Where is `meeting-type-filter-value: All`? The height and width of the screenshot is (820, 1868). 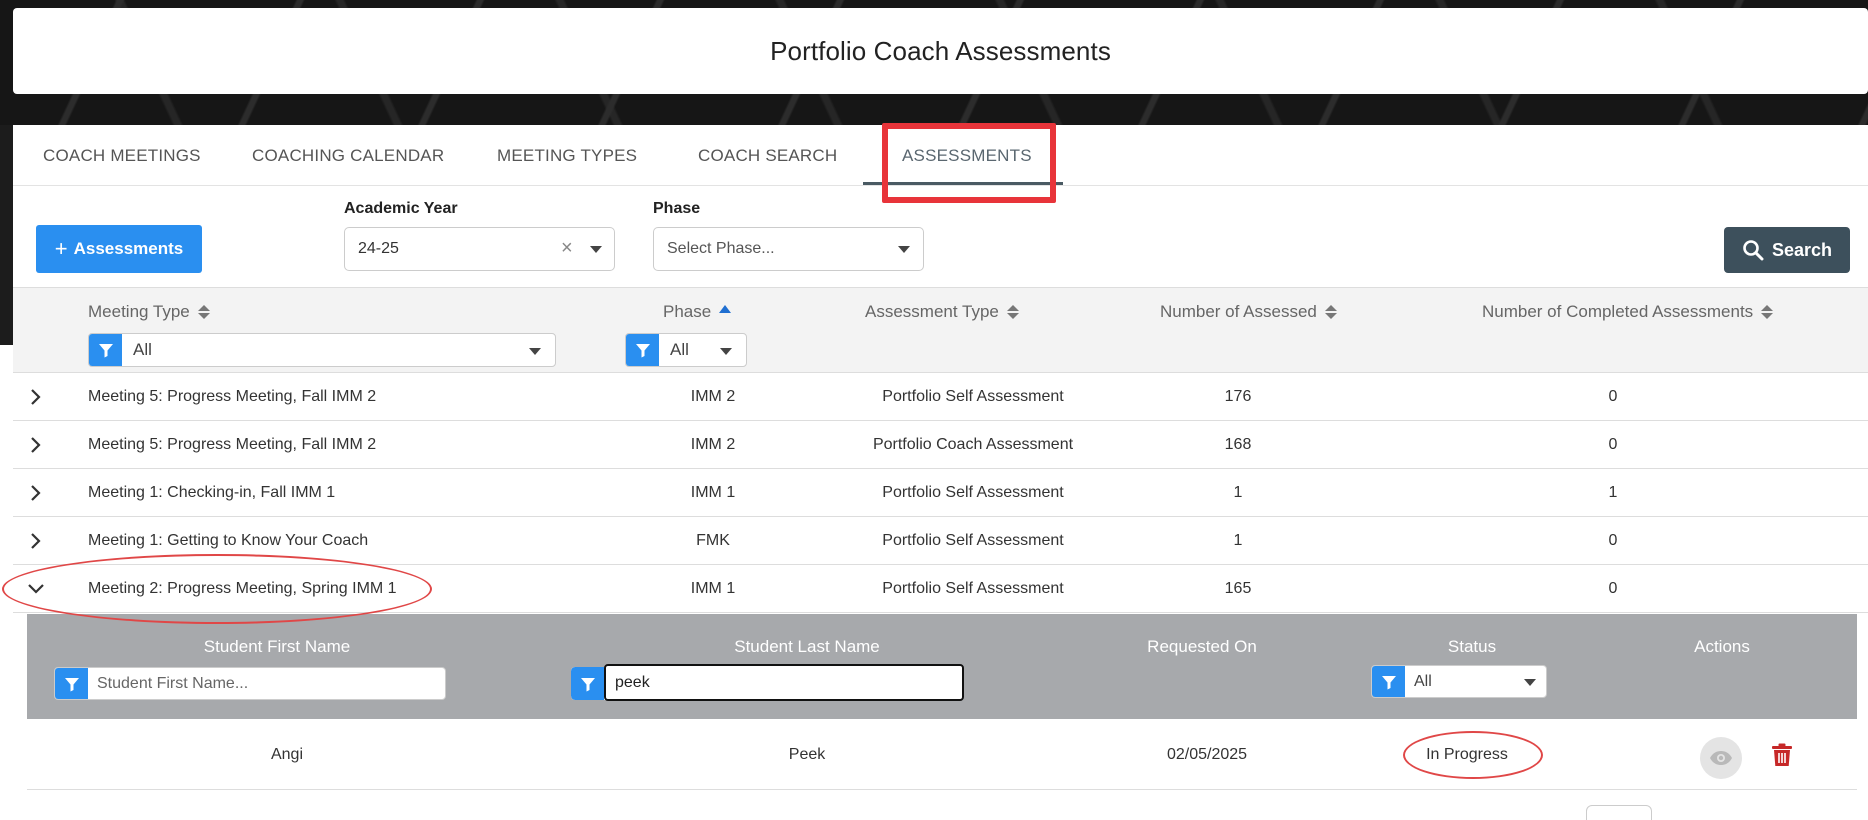
meeting-type-filter-value: All is located at coordinates (142, 349).